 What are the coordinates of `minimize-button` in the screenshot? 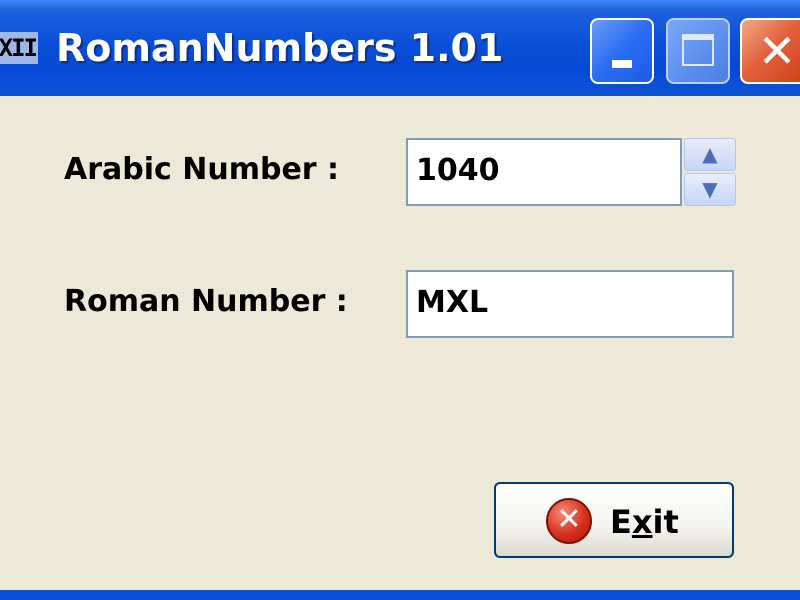 It's located at (622, 51).